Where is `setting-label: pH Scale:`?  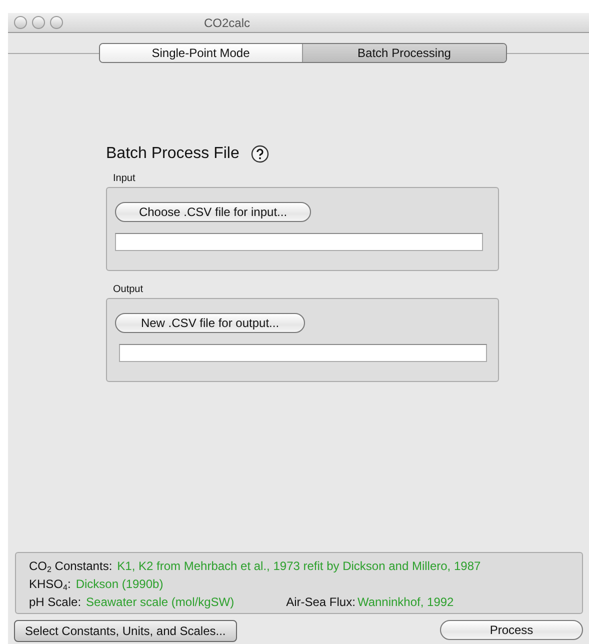
setting-label: pH Scale: is located at coordinates (55, 602).